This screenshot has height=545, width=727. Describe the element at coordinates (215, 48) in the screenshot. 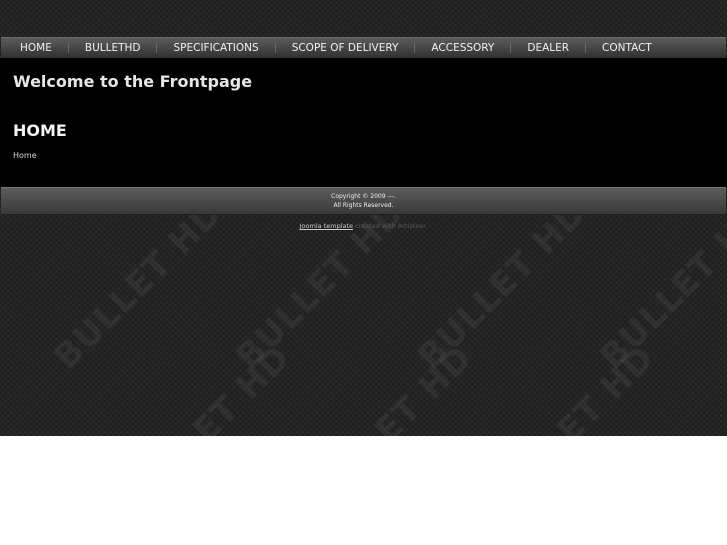

I see `nav-specifications: SPECIFICATIONS` at that location.